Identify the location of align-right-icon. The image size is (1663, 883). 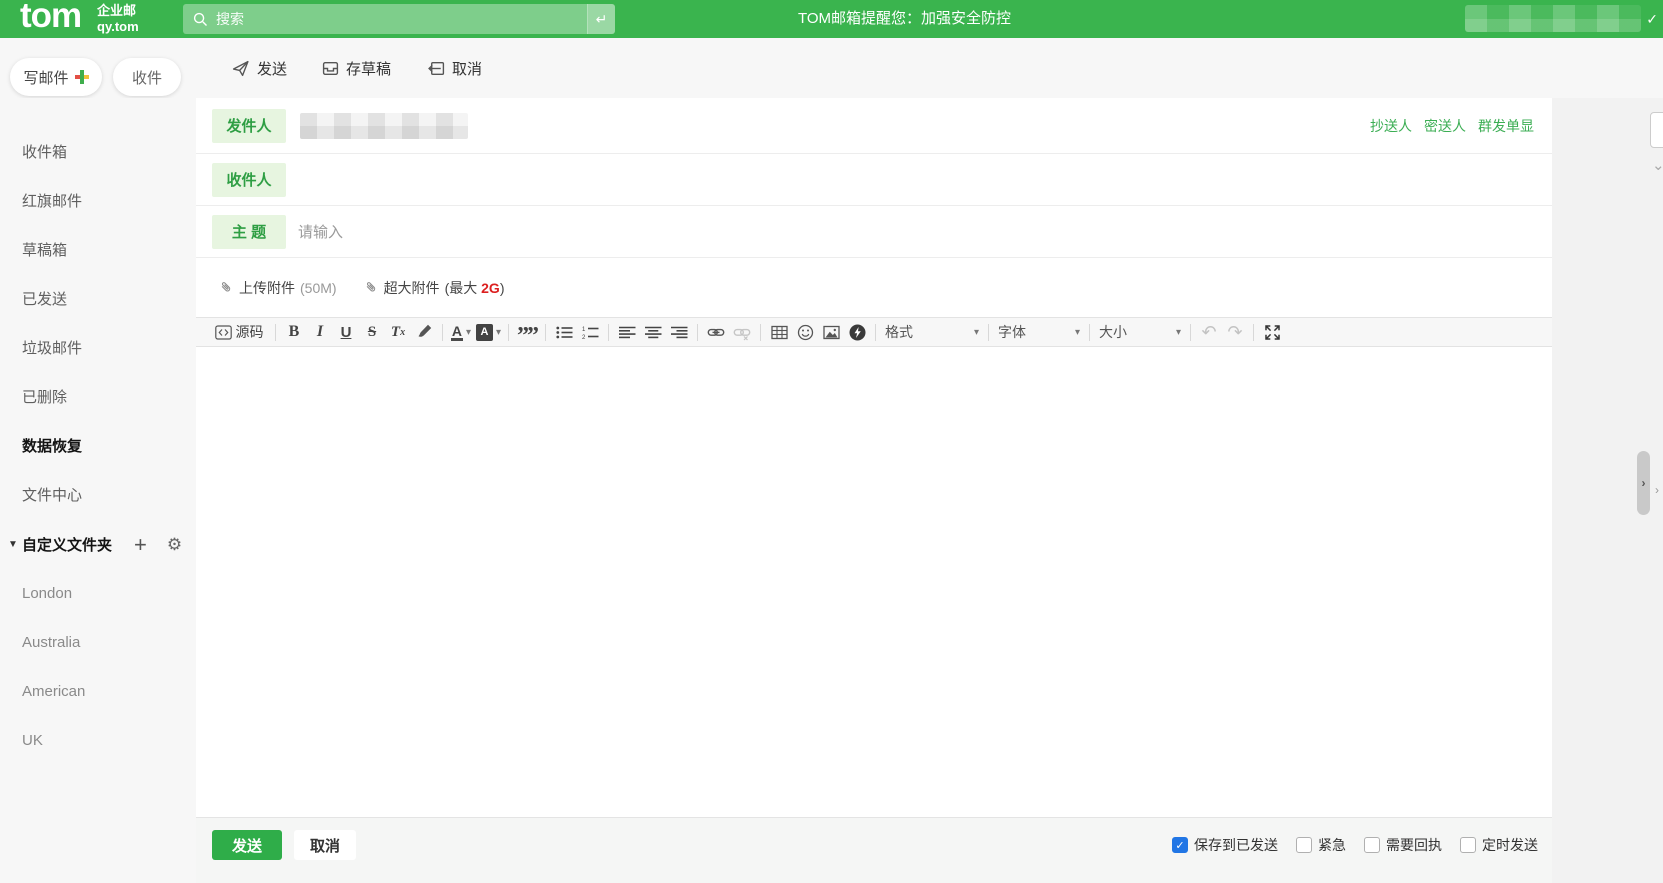
(679, 332).